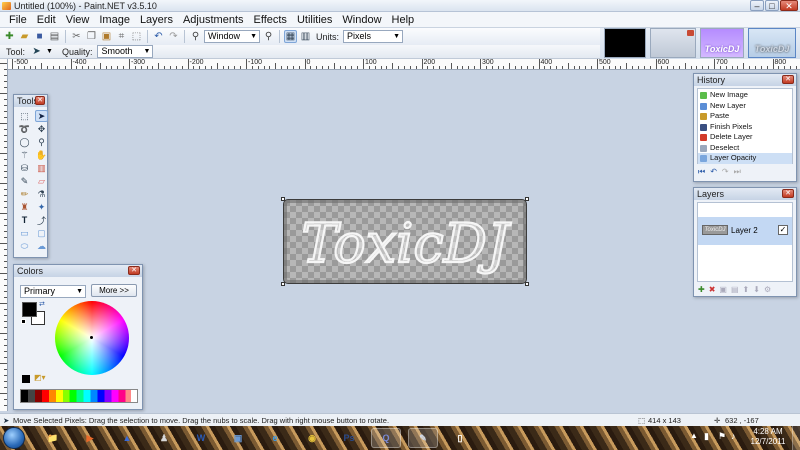 This screenshot has width=800, height=450. I want to click on taskbar-app-figure-icon: ♟, so click(164, 438).